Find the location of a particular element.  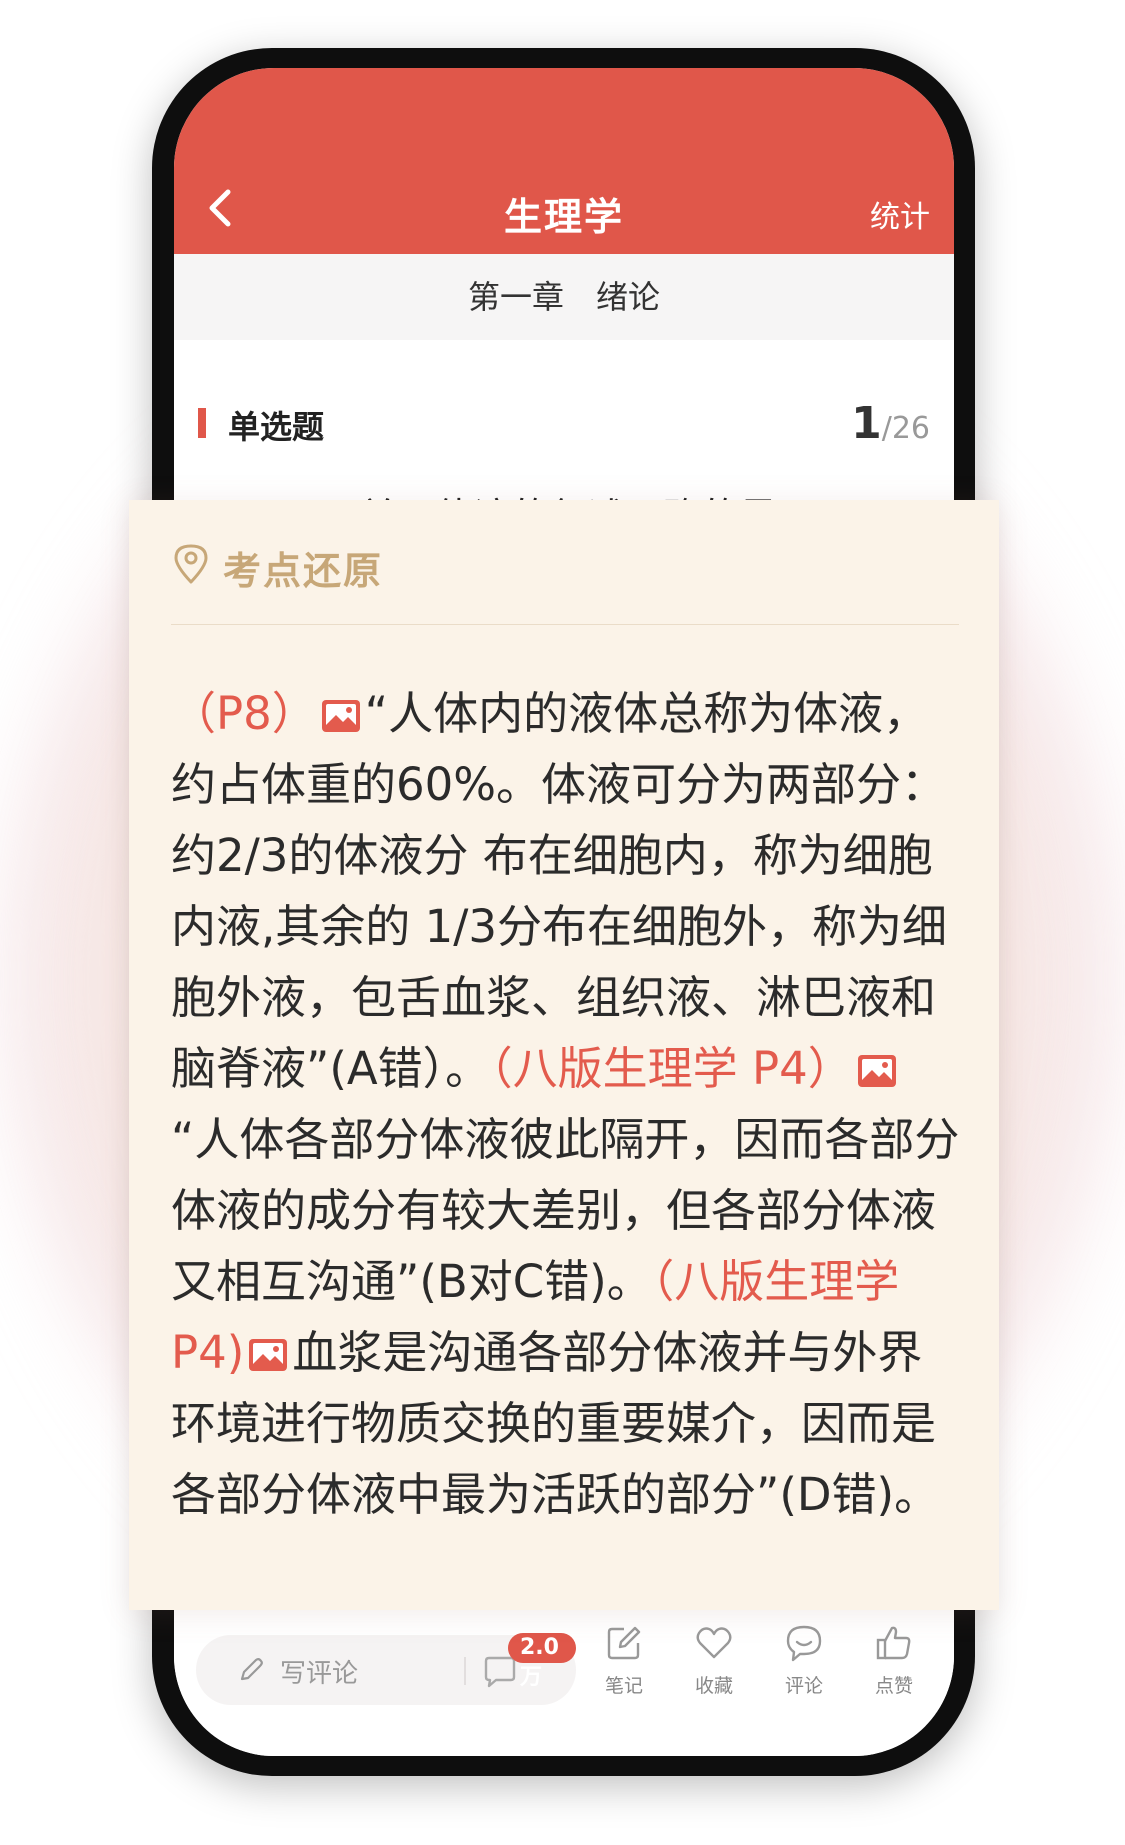

note-edit-icon is located at coordinates (624, 1643).